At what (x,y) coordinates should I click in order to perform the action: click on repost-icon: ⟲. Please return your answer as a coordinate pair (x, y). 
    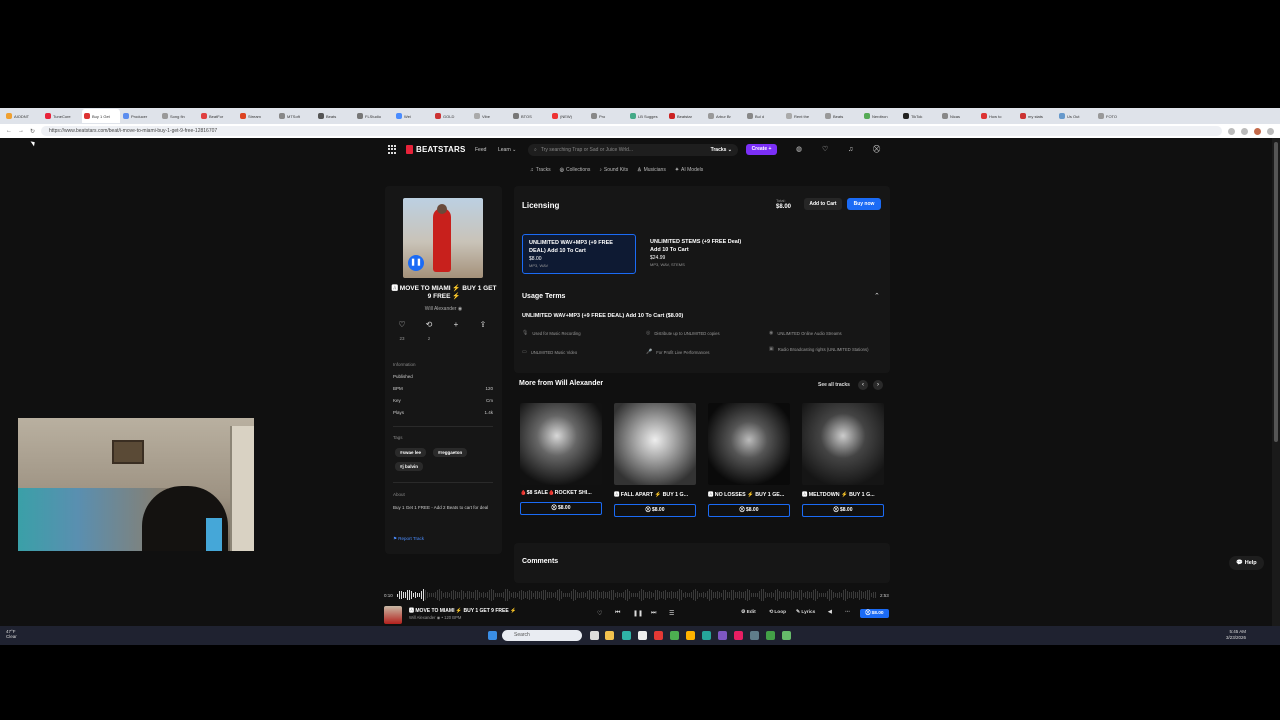
    Looking at the image, I should click on (429, 324).